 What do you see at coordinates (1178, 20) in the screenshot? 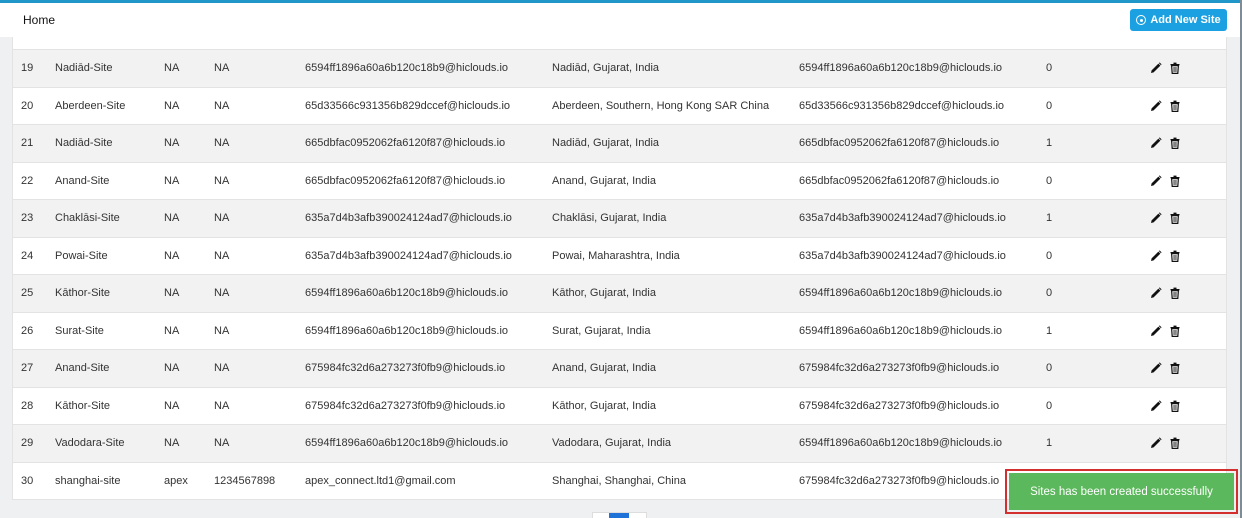
I see `add-new-site-button: Add New Site` at bounding box center [1178, 20].